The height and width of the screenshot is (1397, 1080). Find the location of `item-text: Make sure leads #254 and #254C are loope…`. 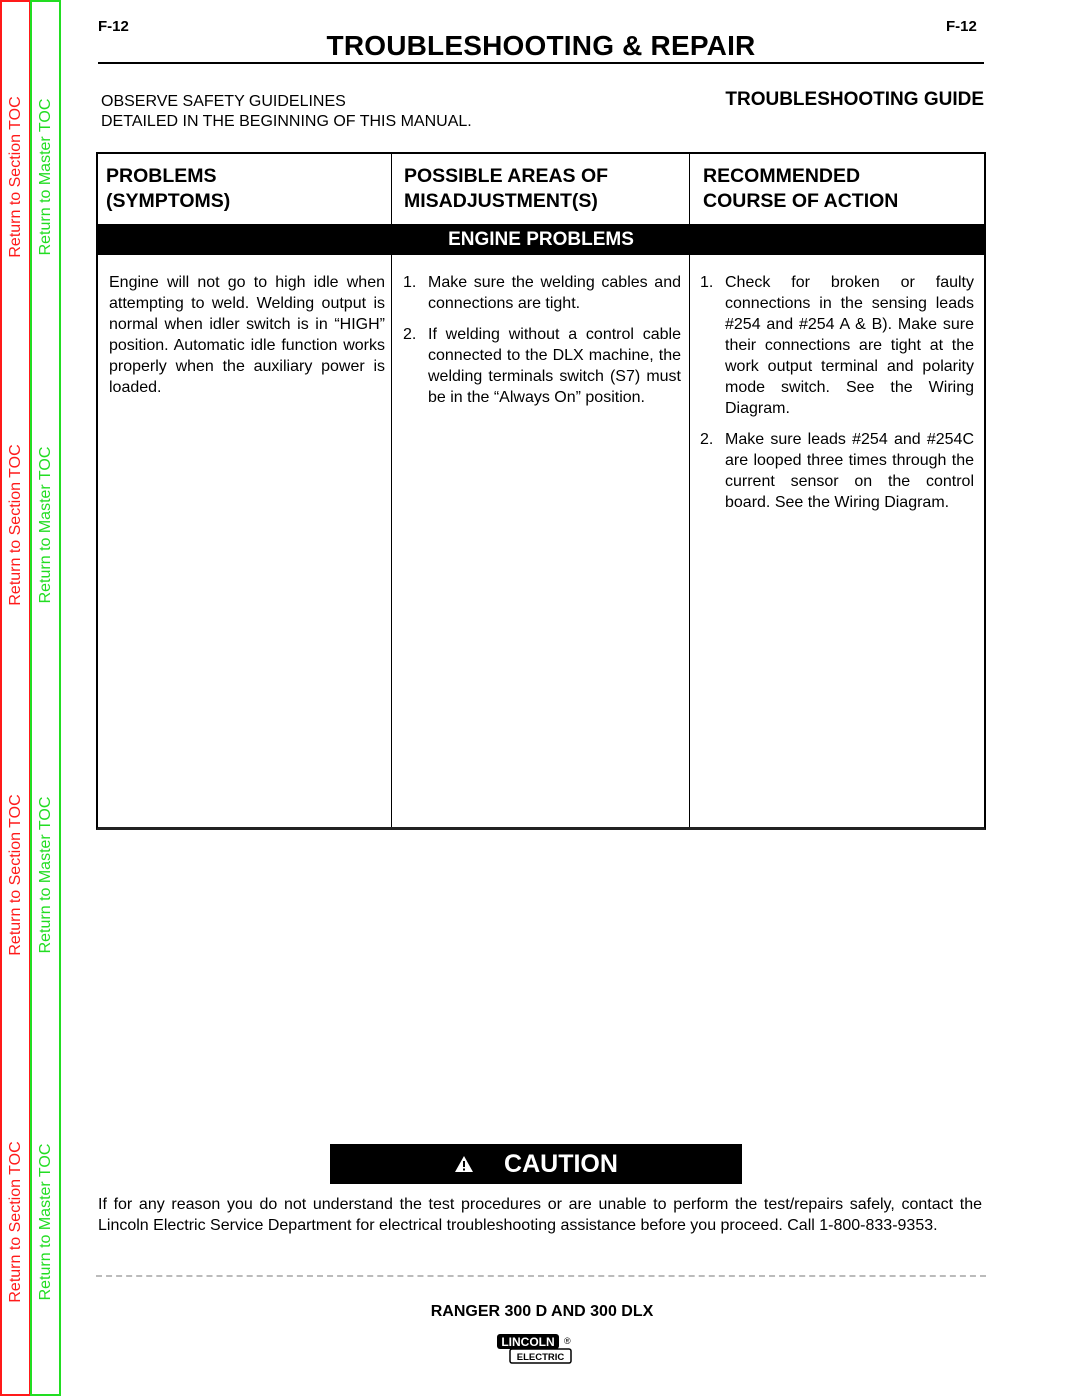

item-text: Make sure leads #254 and #254C are loope… is located at coordinates (849, 471).